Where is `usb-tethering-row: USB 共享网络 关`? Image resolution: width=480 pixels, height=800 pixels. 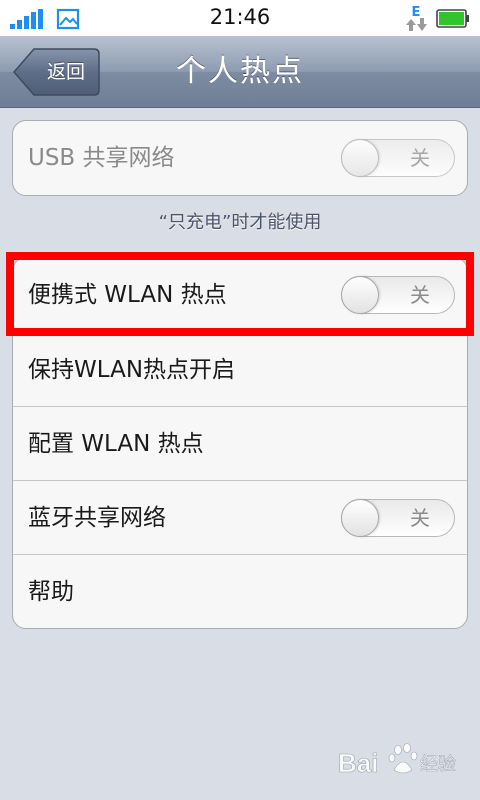 usb-tethering-row: USB 共享网络 关 is located at coordinates (240, 158).